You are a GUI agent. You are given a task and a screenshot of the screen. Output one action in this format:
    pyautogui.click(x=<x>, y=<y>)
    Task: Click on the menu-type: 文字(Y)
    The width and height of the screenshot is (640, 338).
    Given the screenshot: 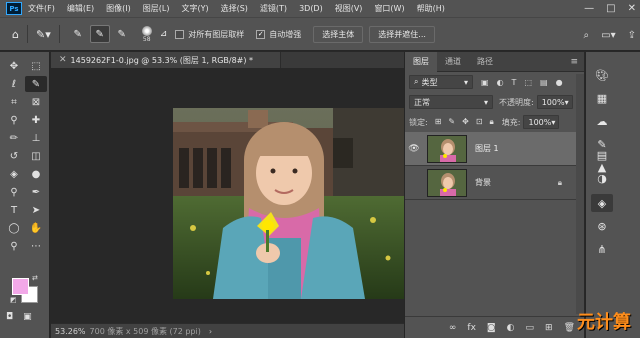 What is the action you would take?
    pyautogui.click(x=194, y=8)
    